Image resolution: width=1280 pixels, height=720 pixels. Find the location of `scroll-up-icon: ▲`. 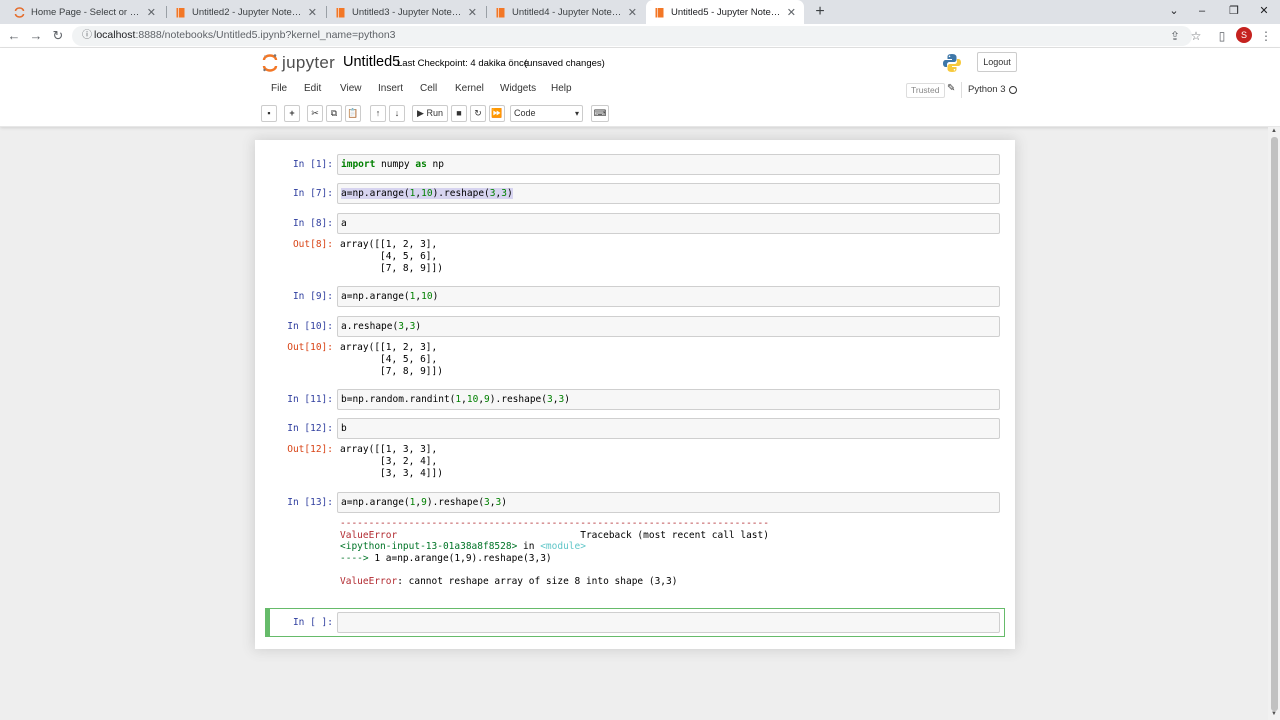

scroll-up-icon: ▲ is located at coordinates (1274, 131).